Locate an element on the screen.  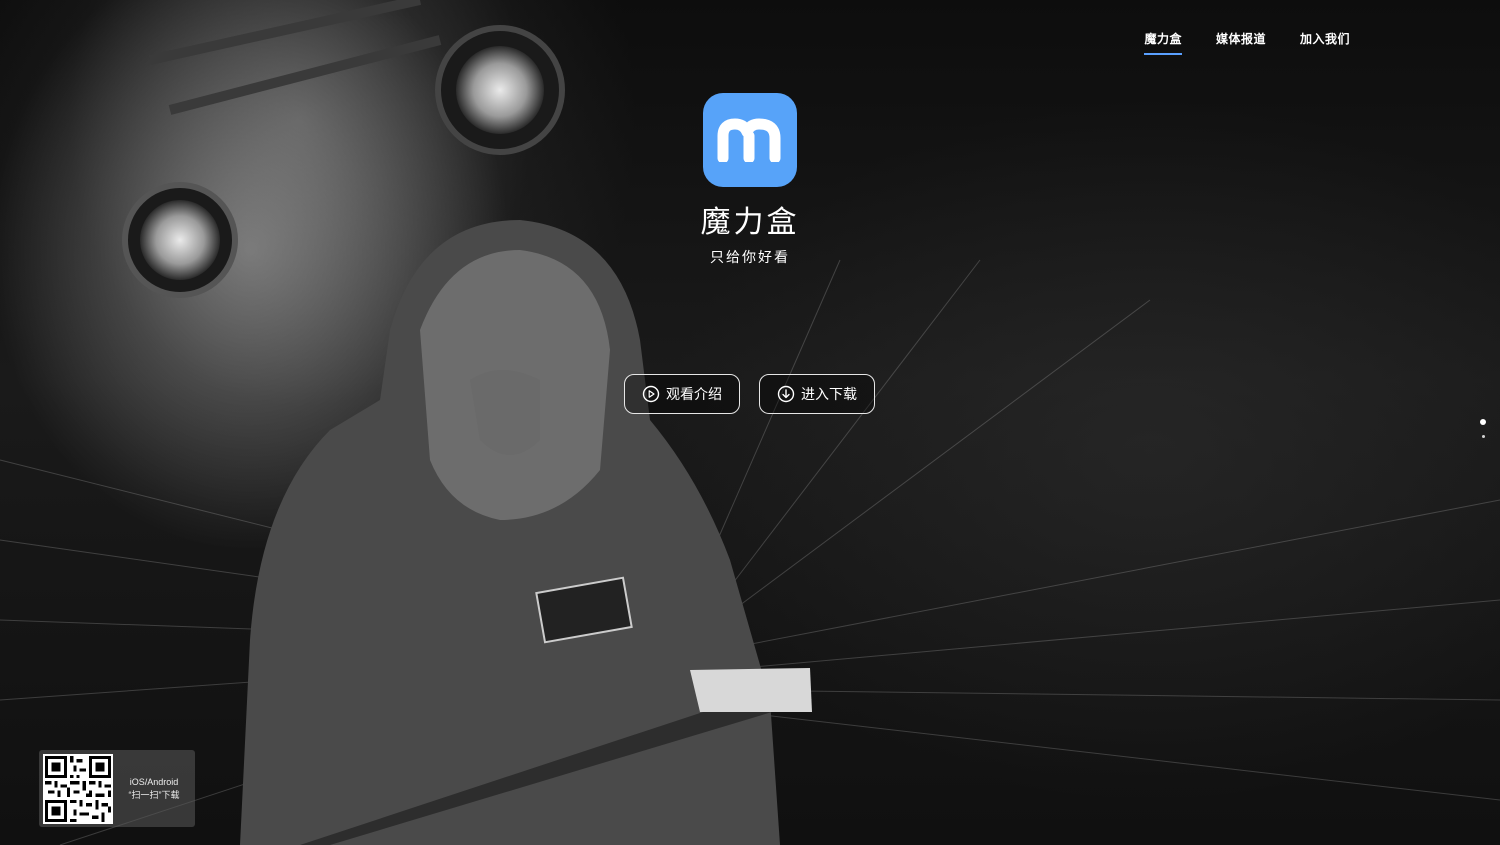
app-logo is located at coordinates (750, 140).